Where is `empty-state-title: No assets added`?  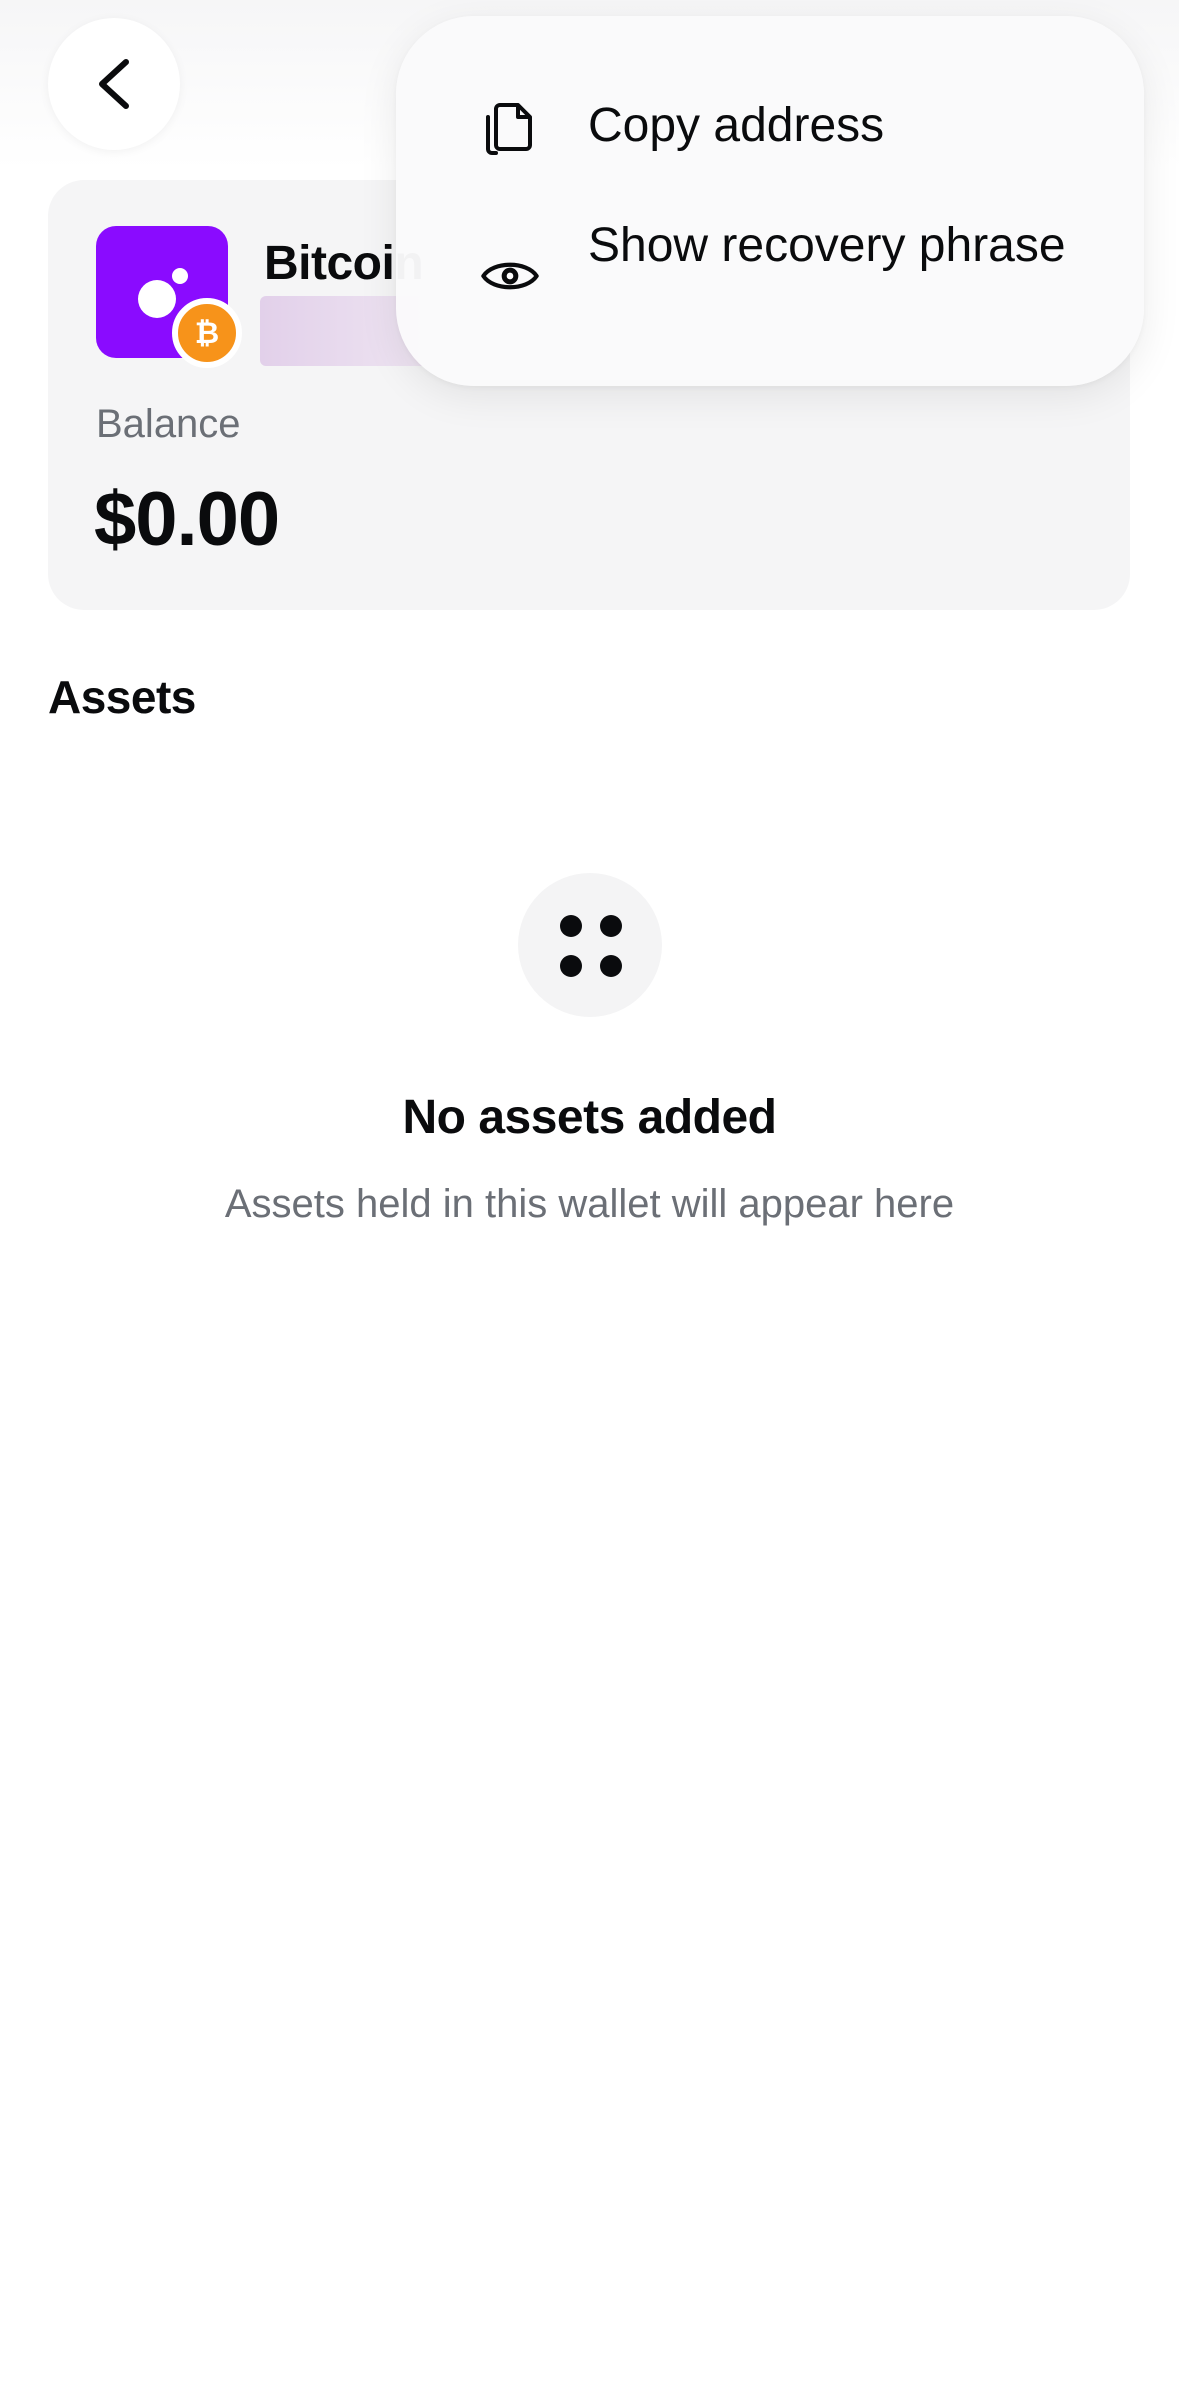
empty-state-title: No assets added is located at coordinates (589, 1117).